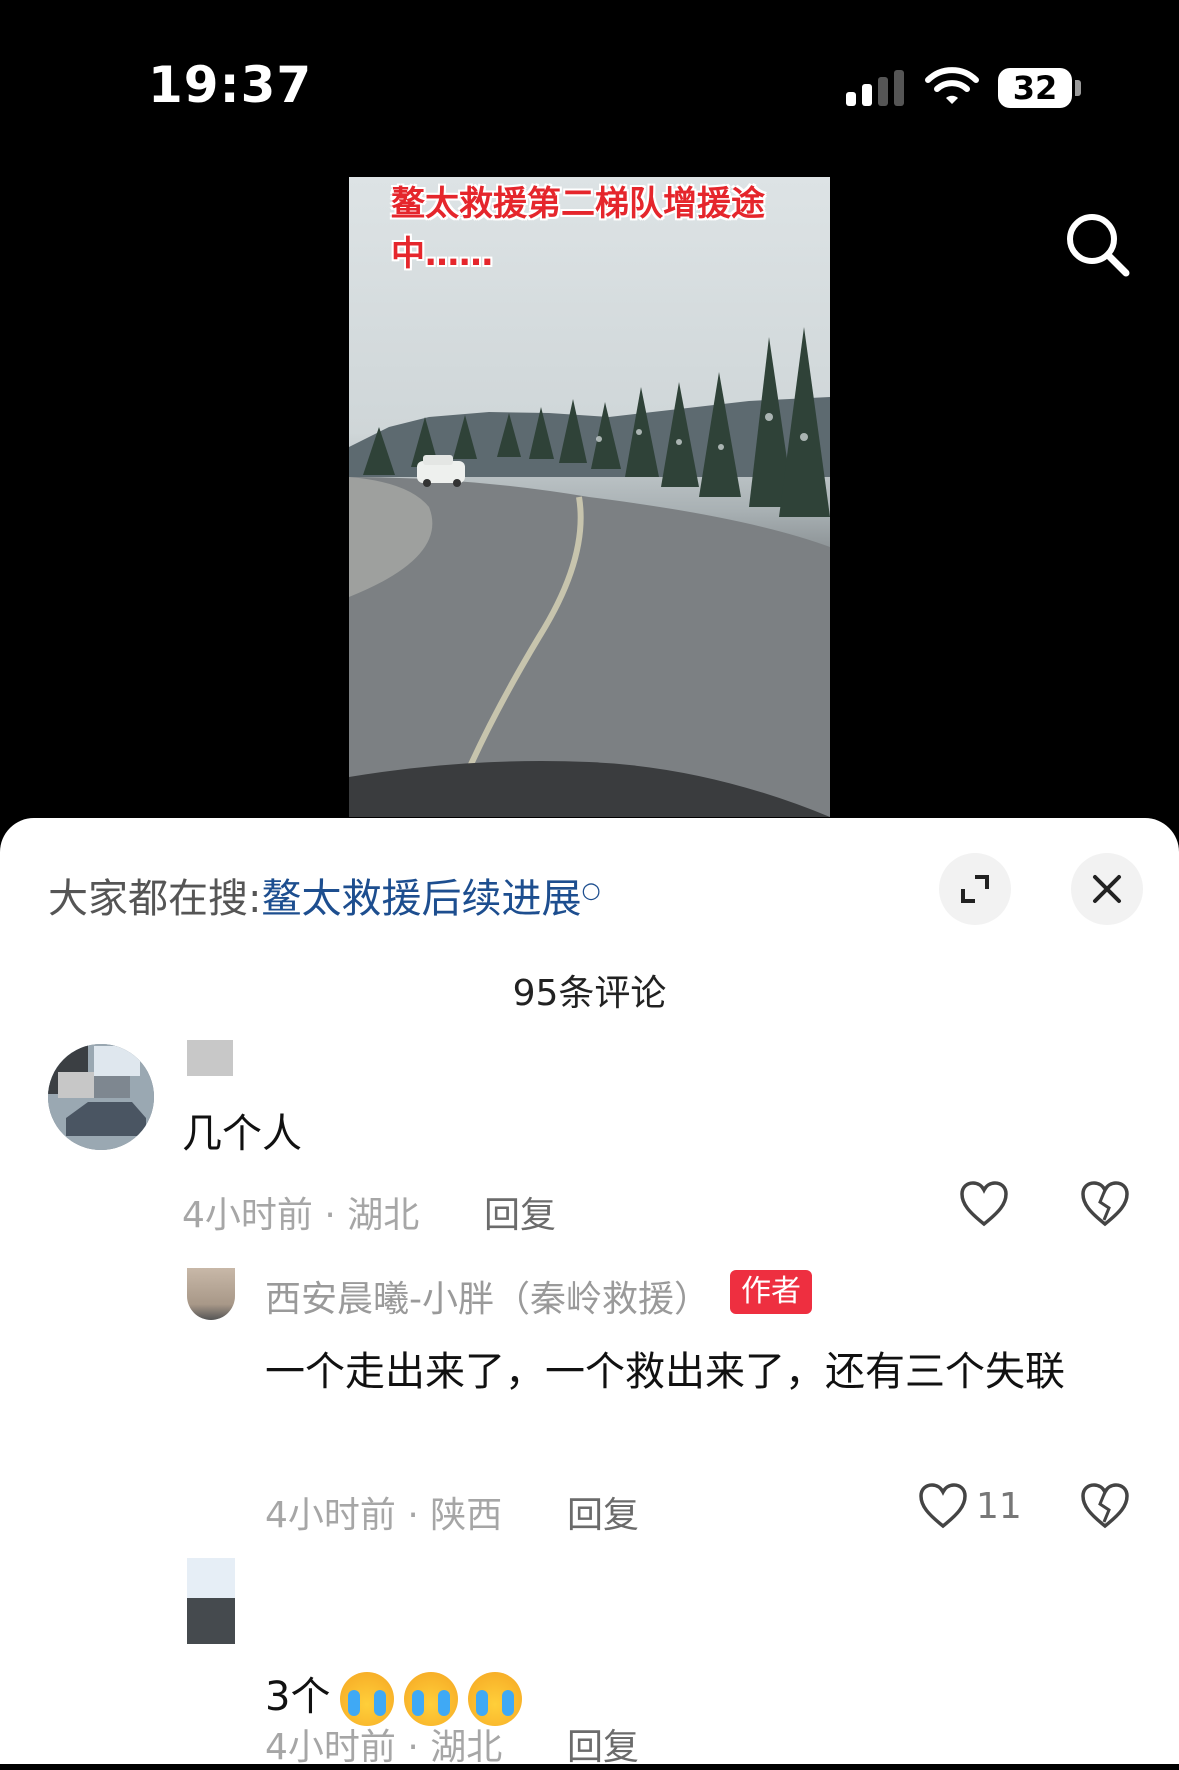  I want to click on comment-meta: 4小时前 · 湖北, so click(301, 1215).